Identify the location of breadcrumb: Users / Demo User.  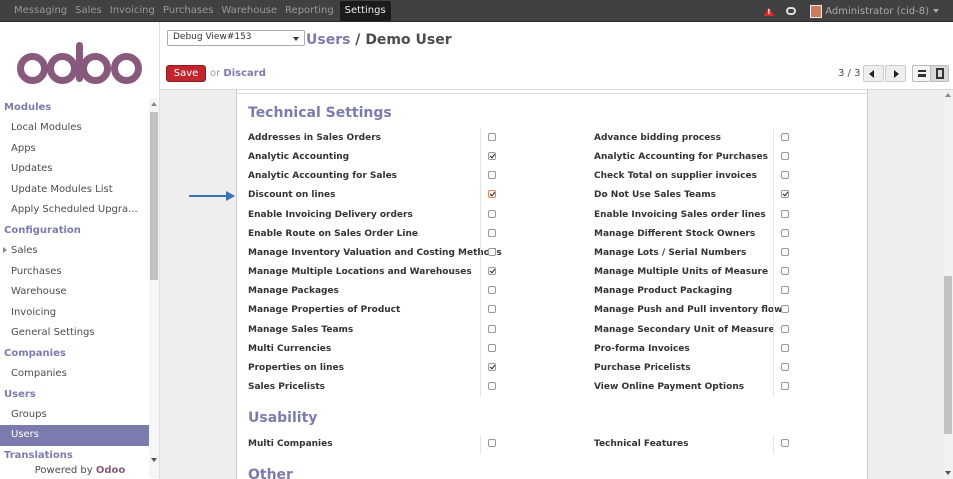
(379, 40).